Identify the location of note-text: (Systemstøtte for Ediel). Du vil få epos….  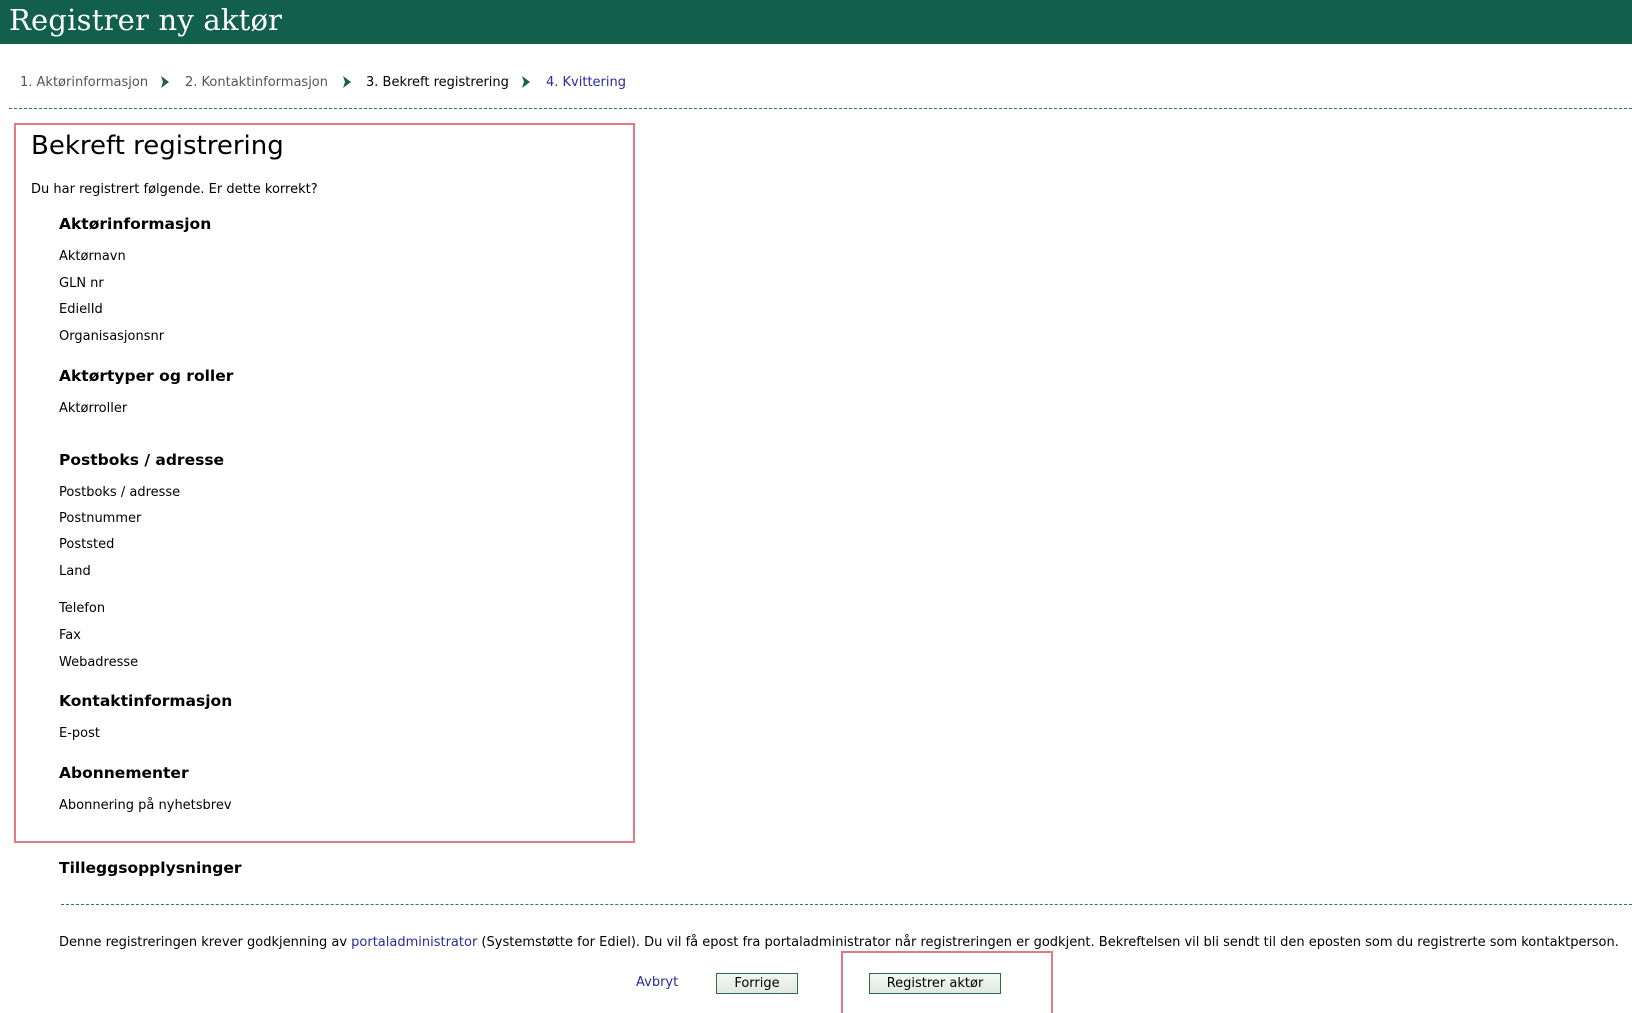
(1048, 942).